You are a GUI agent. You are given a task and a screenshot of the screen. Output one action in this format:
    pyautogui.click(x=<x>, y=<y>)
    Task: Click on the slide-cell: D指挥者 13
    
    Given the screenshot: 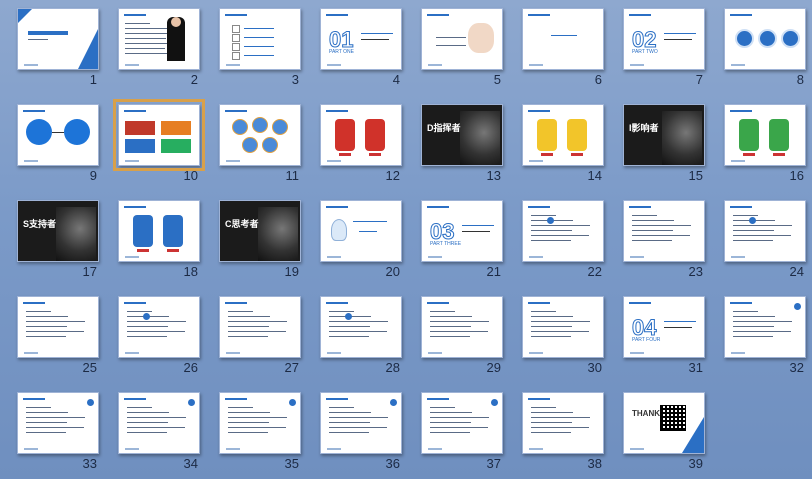 What is the action you would take?
    pyautogui.click(x=471, y=146)
    